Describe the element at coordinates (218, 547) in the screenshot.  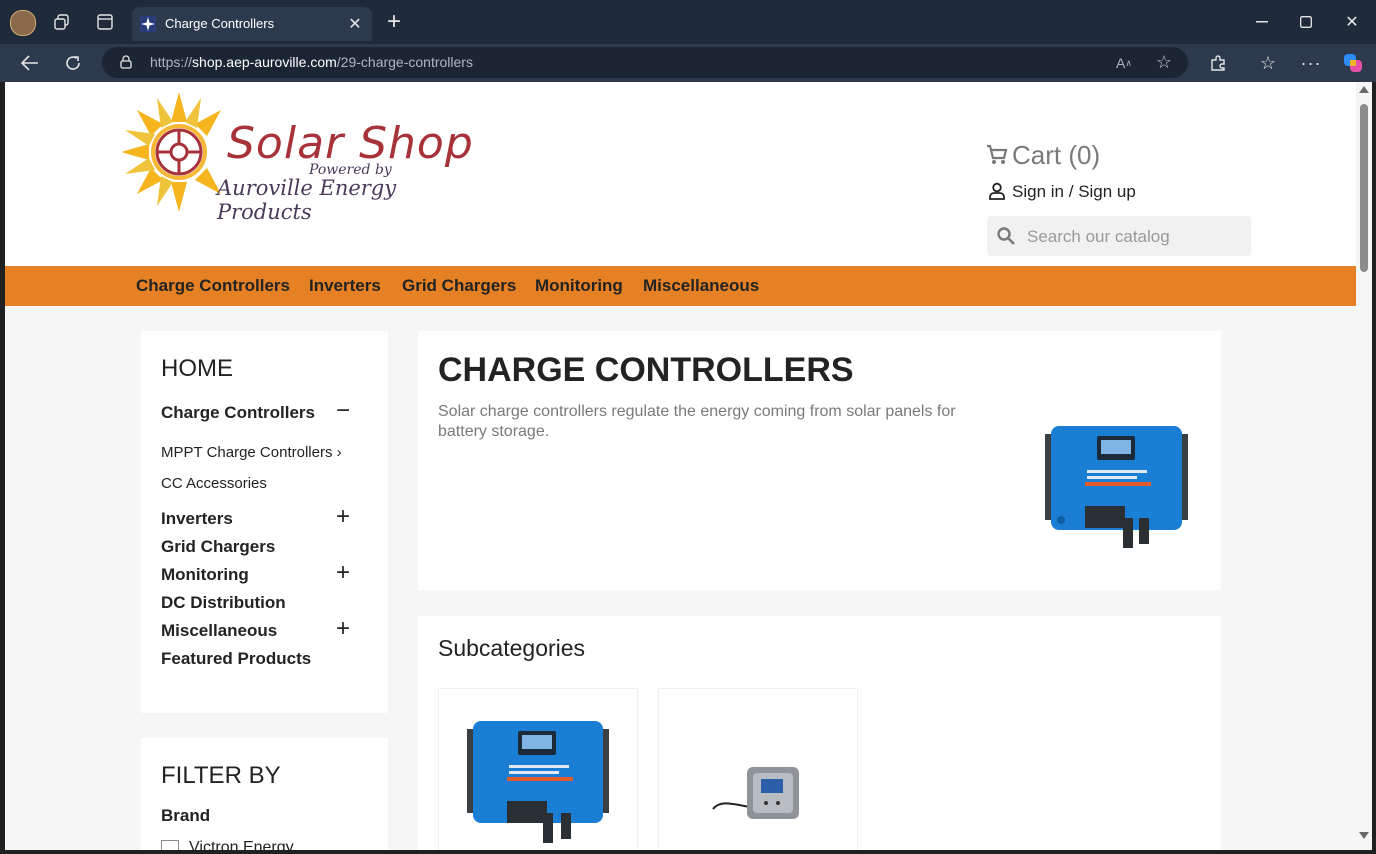
I see `sidebar-item-grid-chargers: Grid Chargers` at that location.